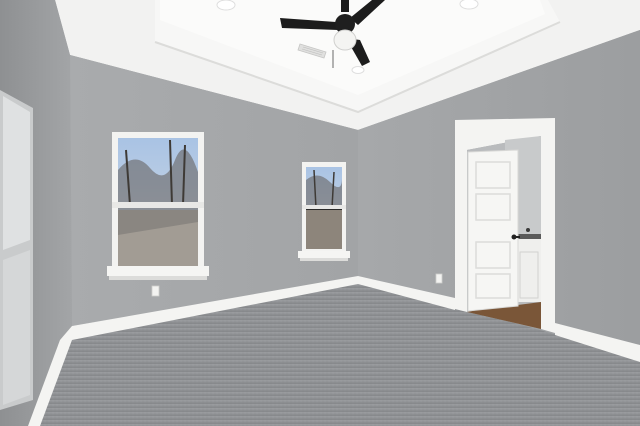  I want to click on left-window-glare, so click(16, 250).